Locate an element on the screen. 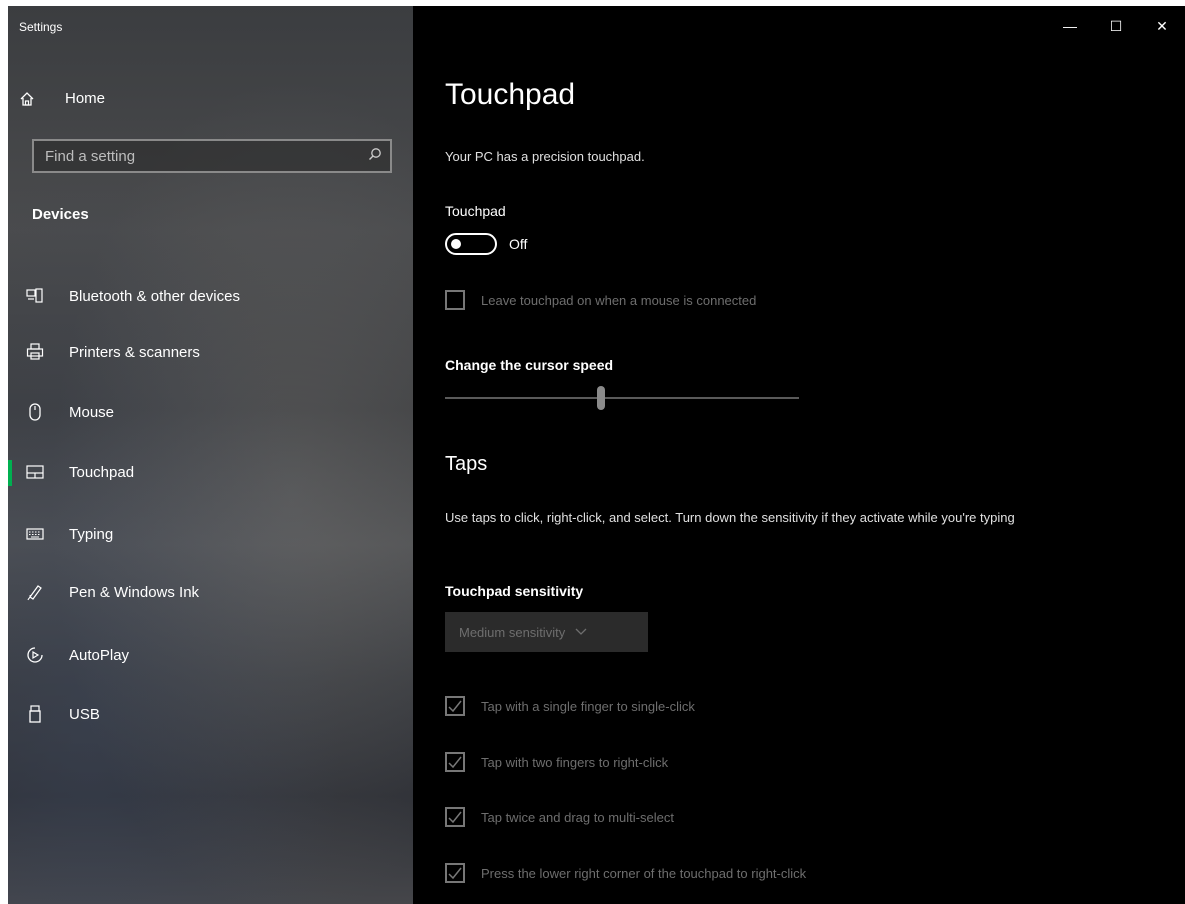 The image size is (1185, 904). toggle-state-text: Off is located at coordinates (518, 244).